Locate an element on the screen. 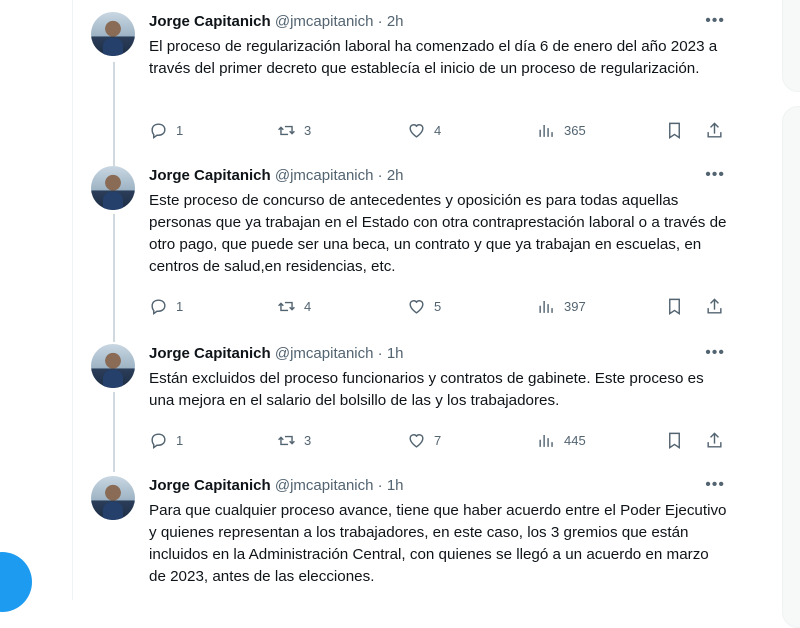  views-button: 365 is located at coordinates (561, 130).